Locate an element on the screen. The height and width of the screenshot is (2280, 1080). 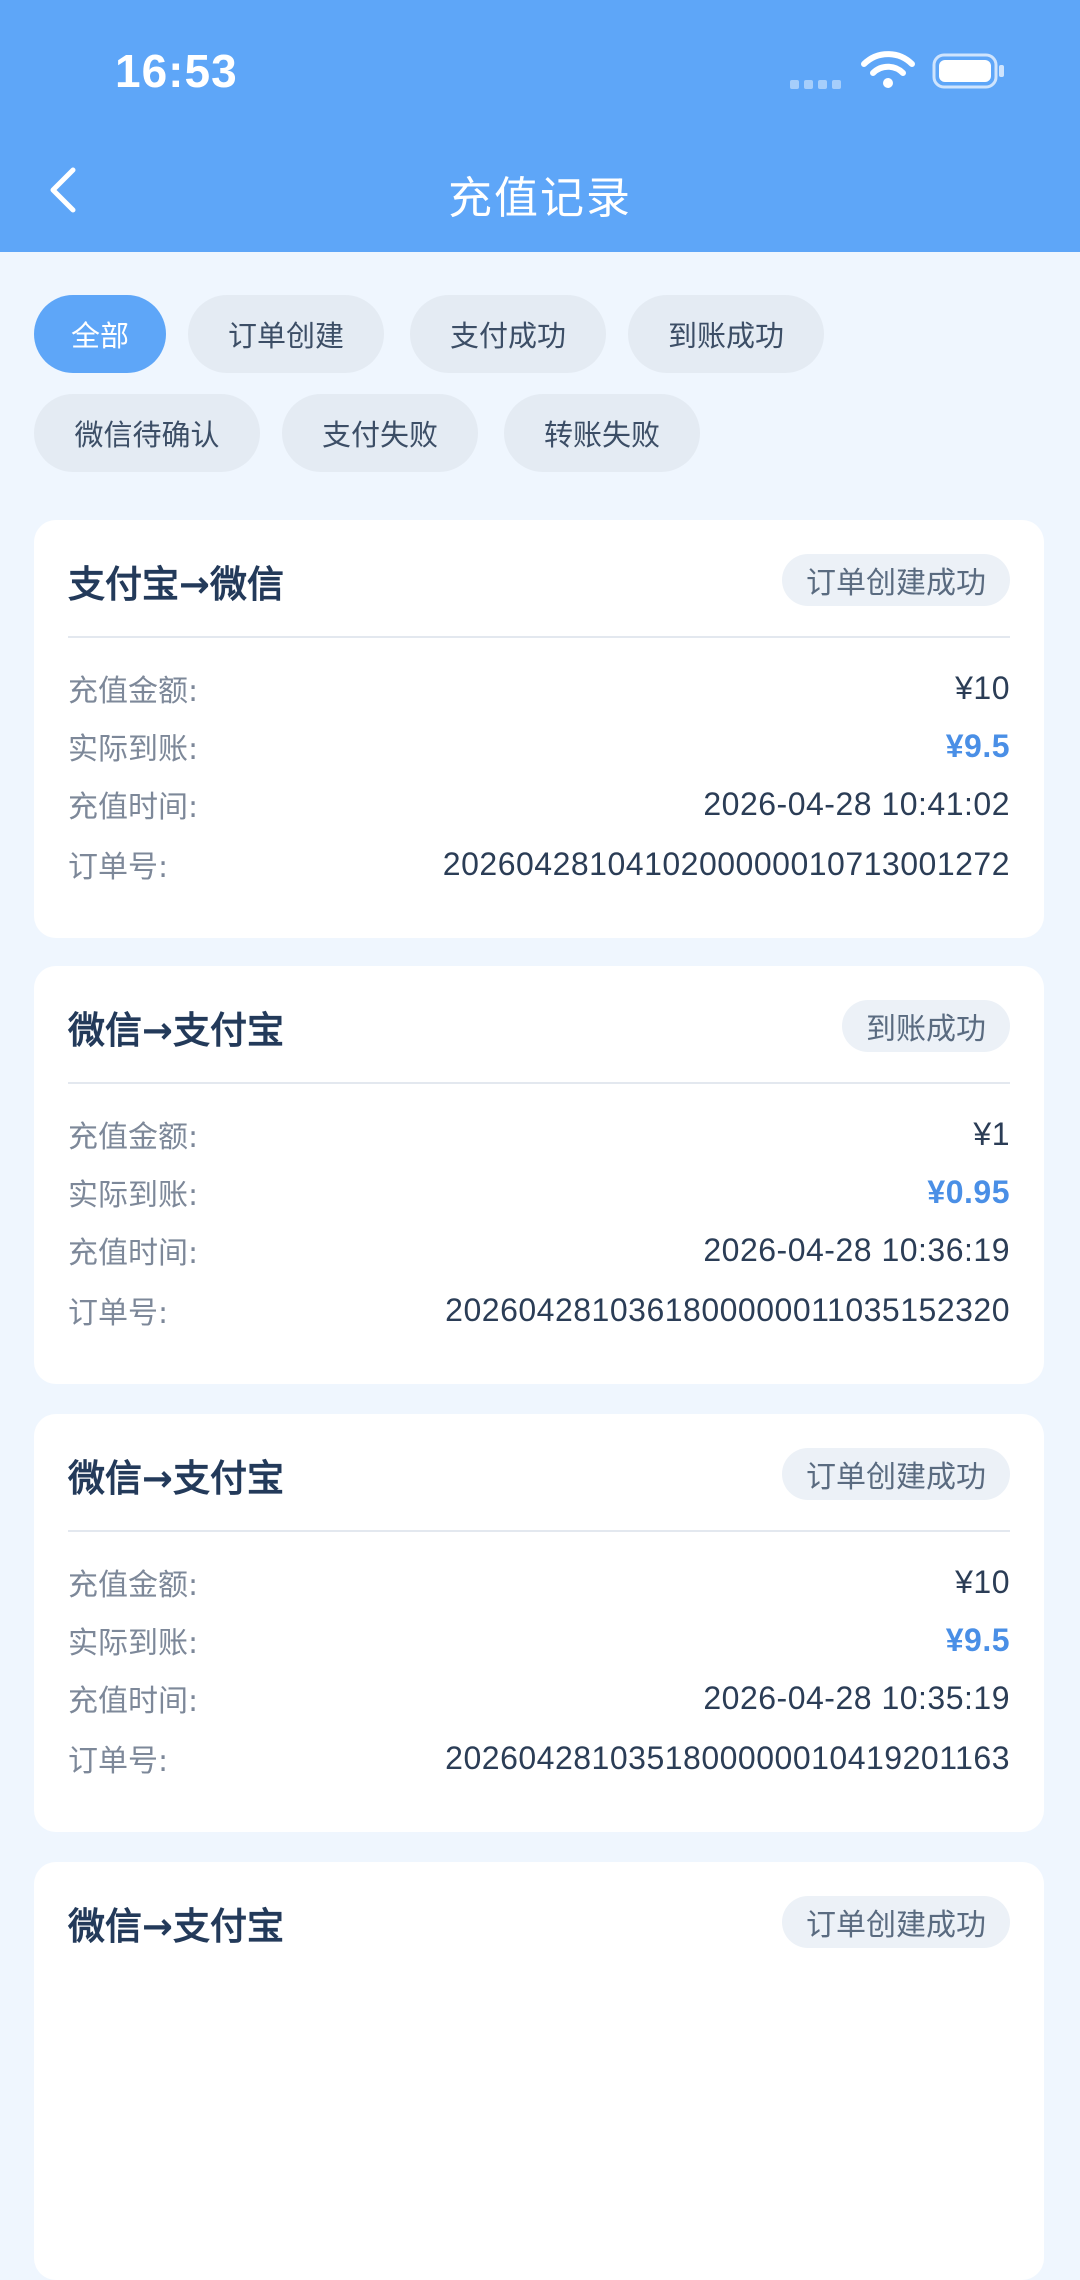
filter-chip-payment-failed: 支付失败 is located at coordinates (380, 433).